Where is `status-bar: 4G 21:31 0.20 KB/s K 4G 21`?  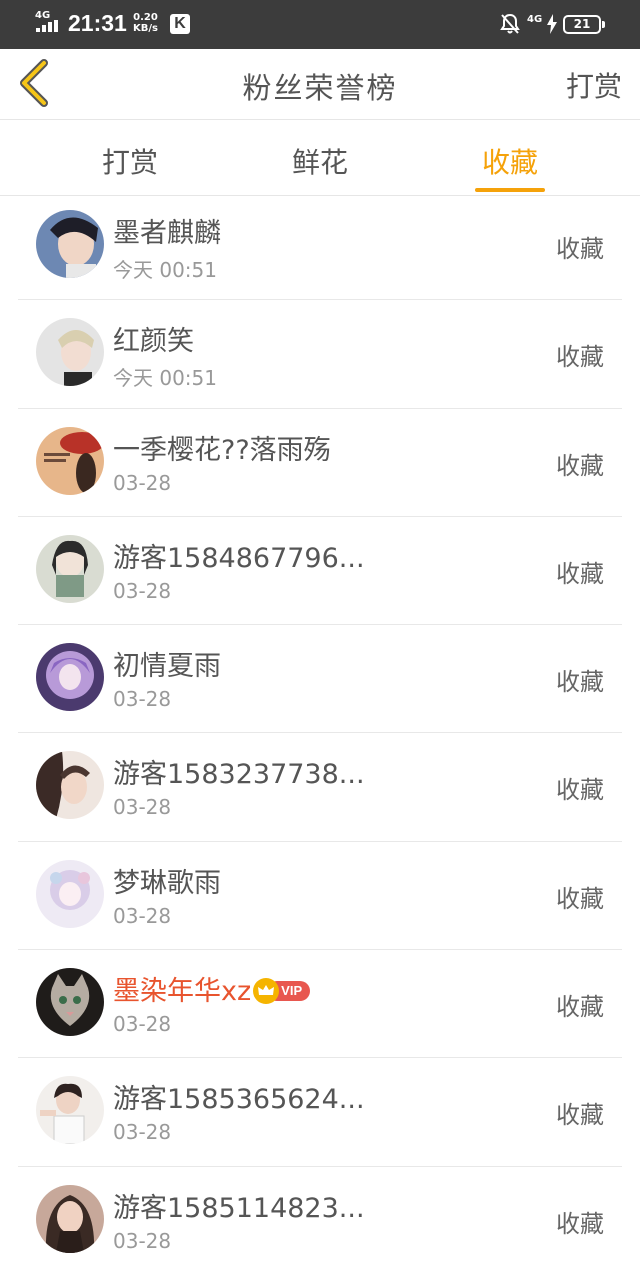
status-bar: 4G 21:31 0.20 KB/s K 4G 21 is located at coordinates (320, 24).